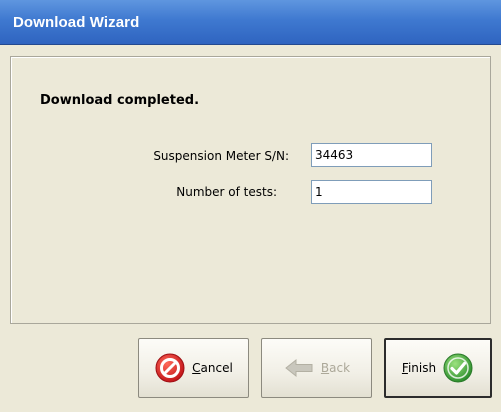 The height and width of the screenshot is (412, 501). What do you see at coordinates (170, 368) in the screenshot?
I see `cancel-icon` at bounding box center [170, 368].